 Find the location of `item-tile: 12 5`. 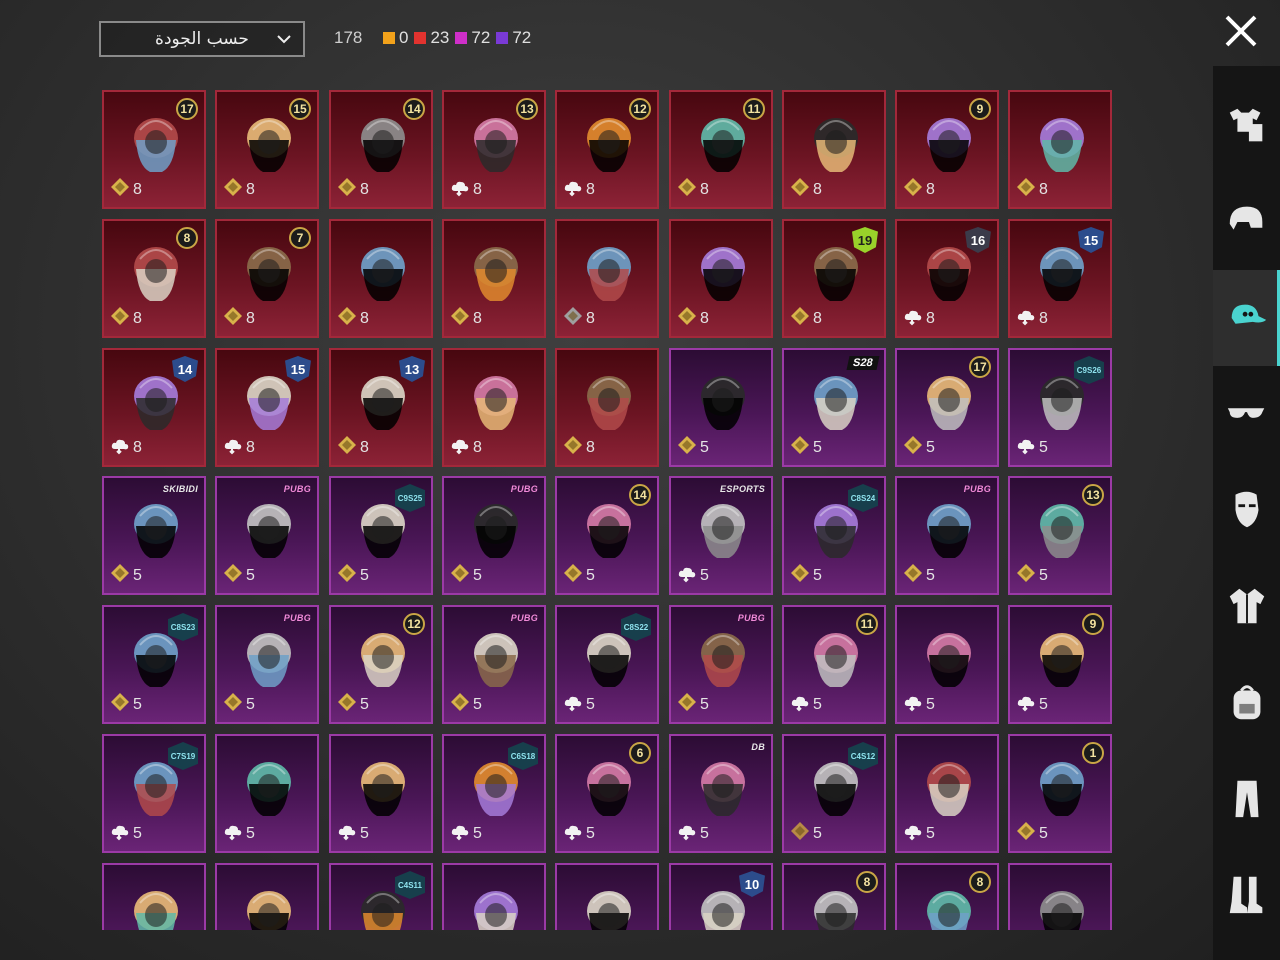

item-tile: 12 5 is located at coordinates (381, 664).